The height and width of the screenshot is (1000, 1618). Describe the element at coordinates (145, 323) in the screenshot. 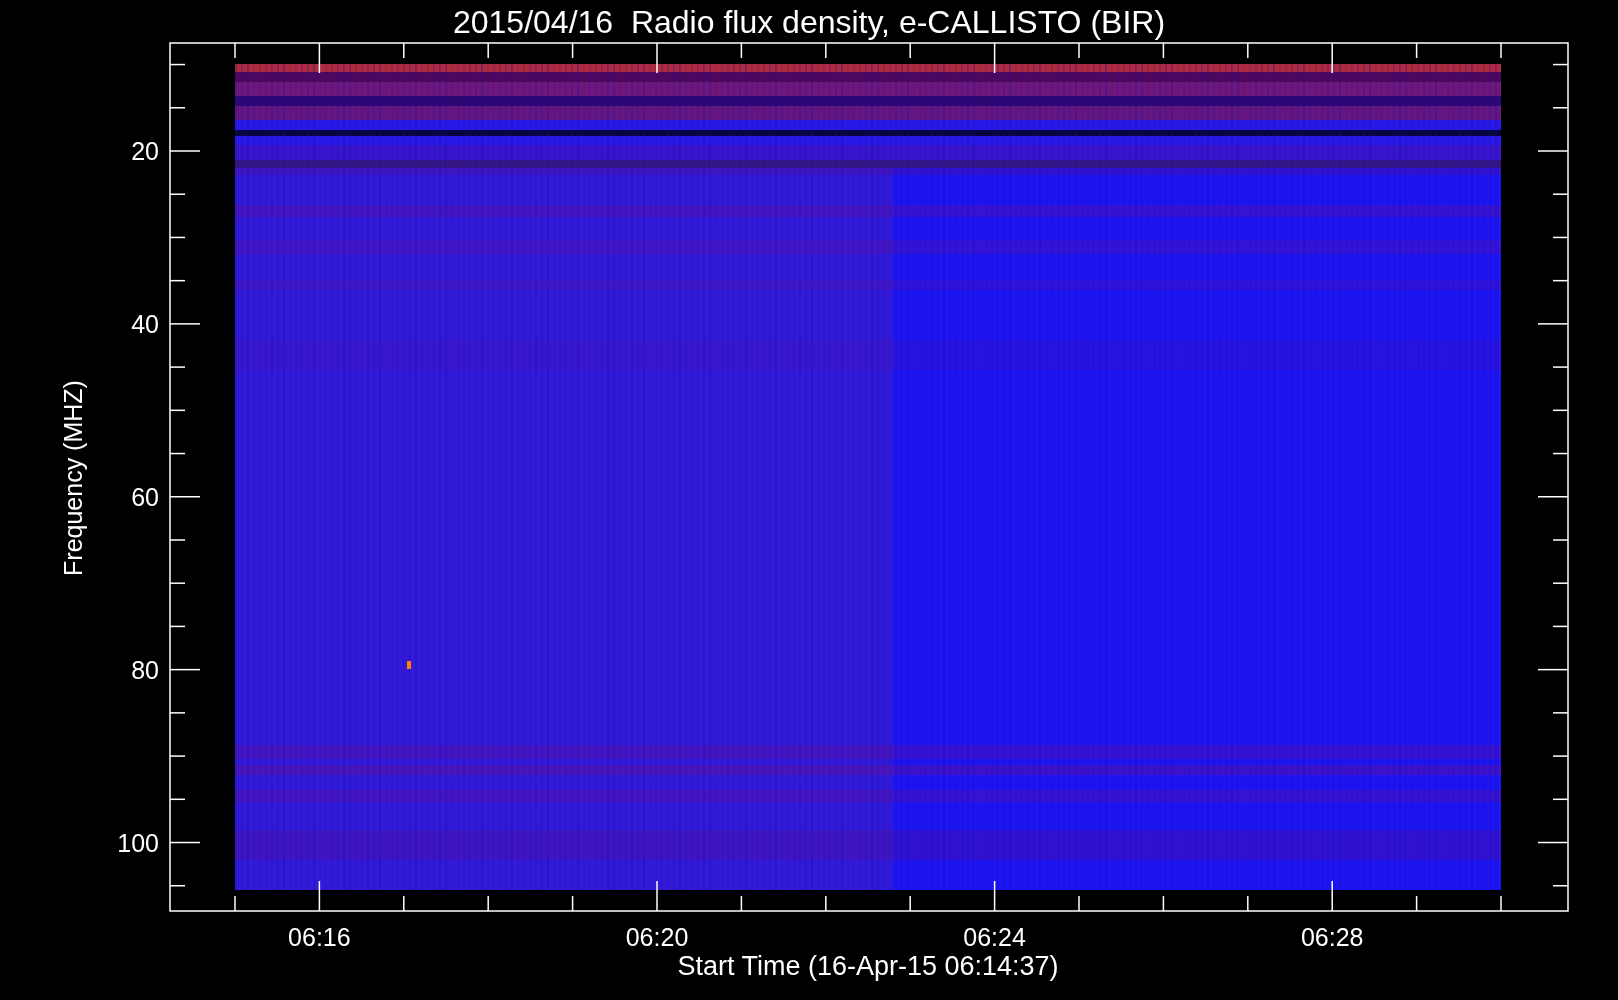

I see `y-tick-label: 40` at that location.